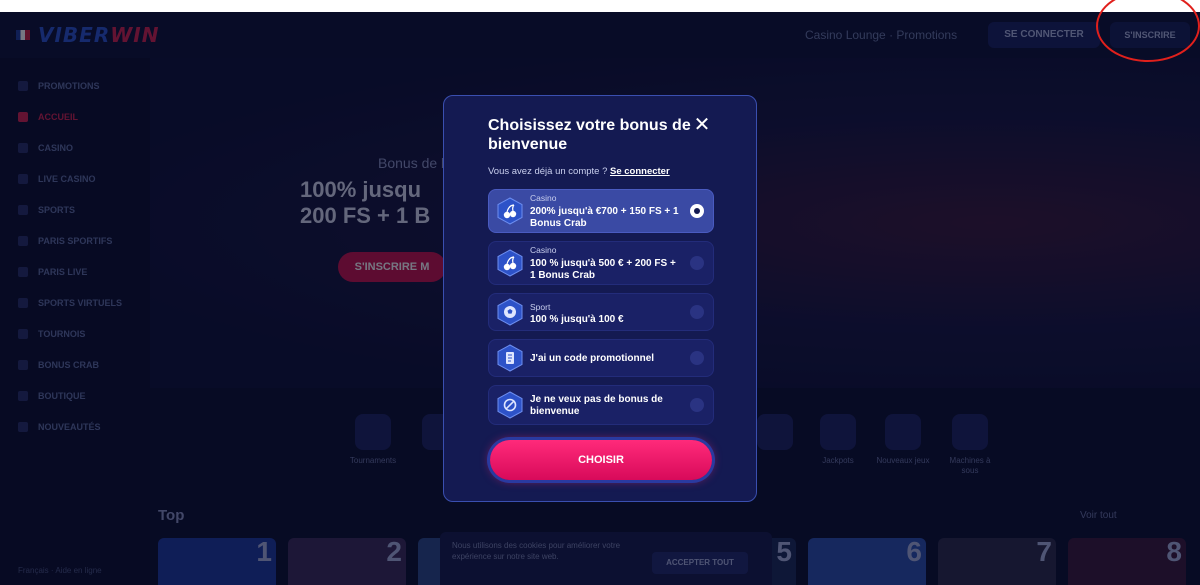 This screenshot has width=1200, height=585. What do you see at coordinates (23, 365) in the screenshot?
I see `crab-icon` at bounding box center [23, 365].